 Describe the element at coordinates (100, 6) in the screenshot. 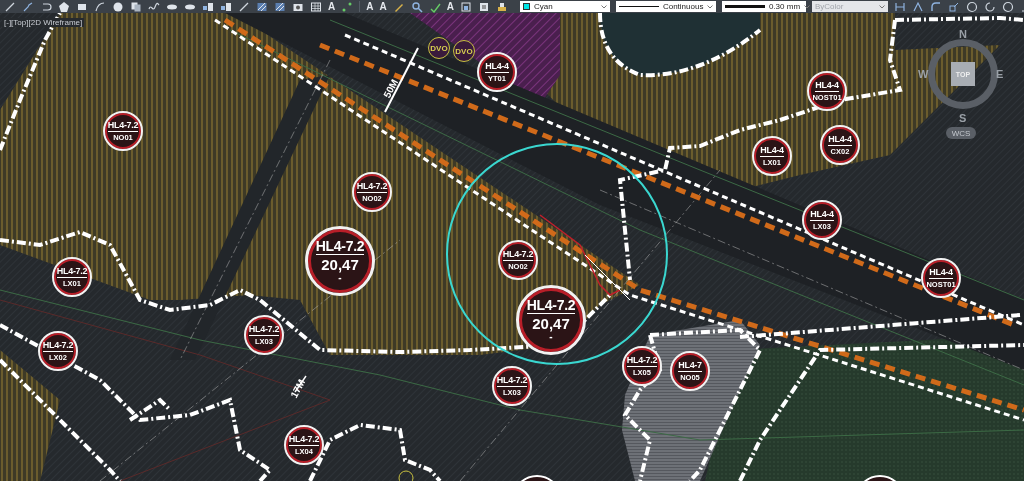

I see `curve-icon` at that location.